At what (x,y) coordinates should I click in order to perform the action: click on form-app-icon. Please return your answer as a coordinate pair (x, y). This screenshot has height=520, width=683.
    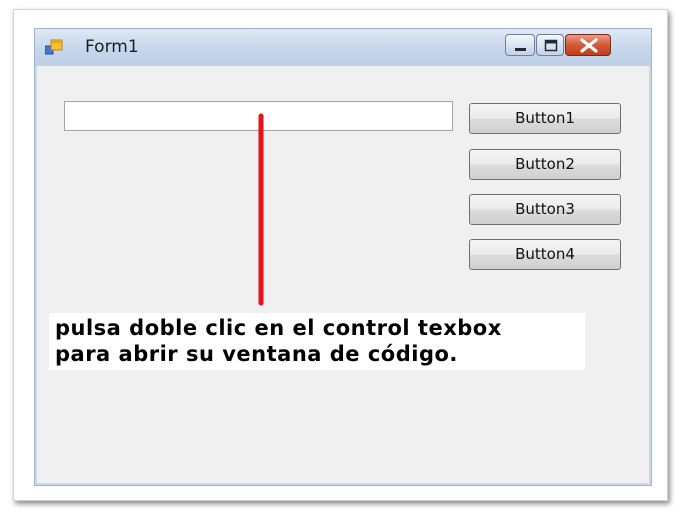
    Looking at the image, I should click on (53, 47).